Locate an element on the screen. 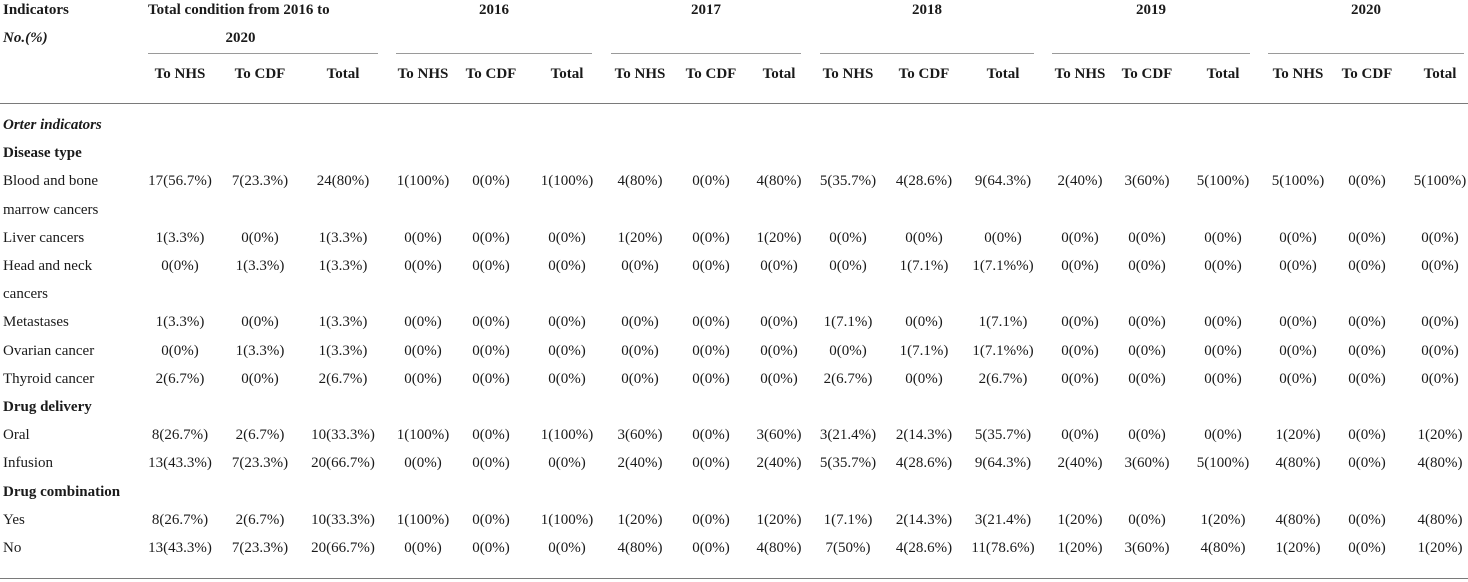 The width and height of the screenshot is (1468, 582). group-rule-2019 is located at coordinates (1151, 53).